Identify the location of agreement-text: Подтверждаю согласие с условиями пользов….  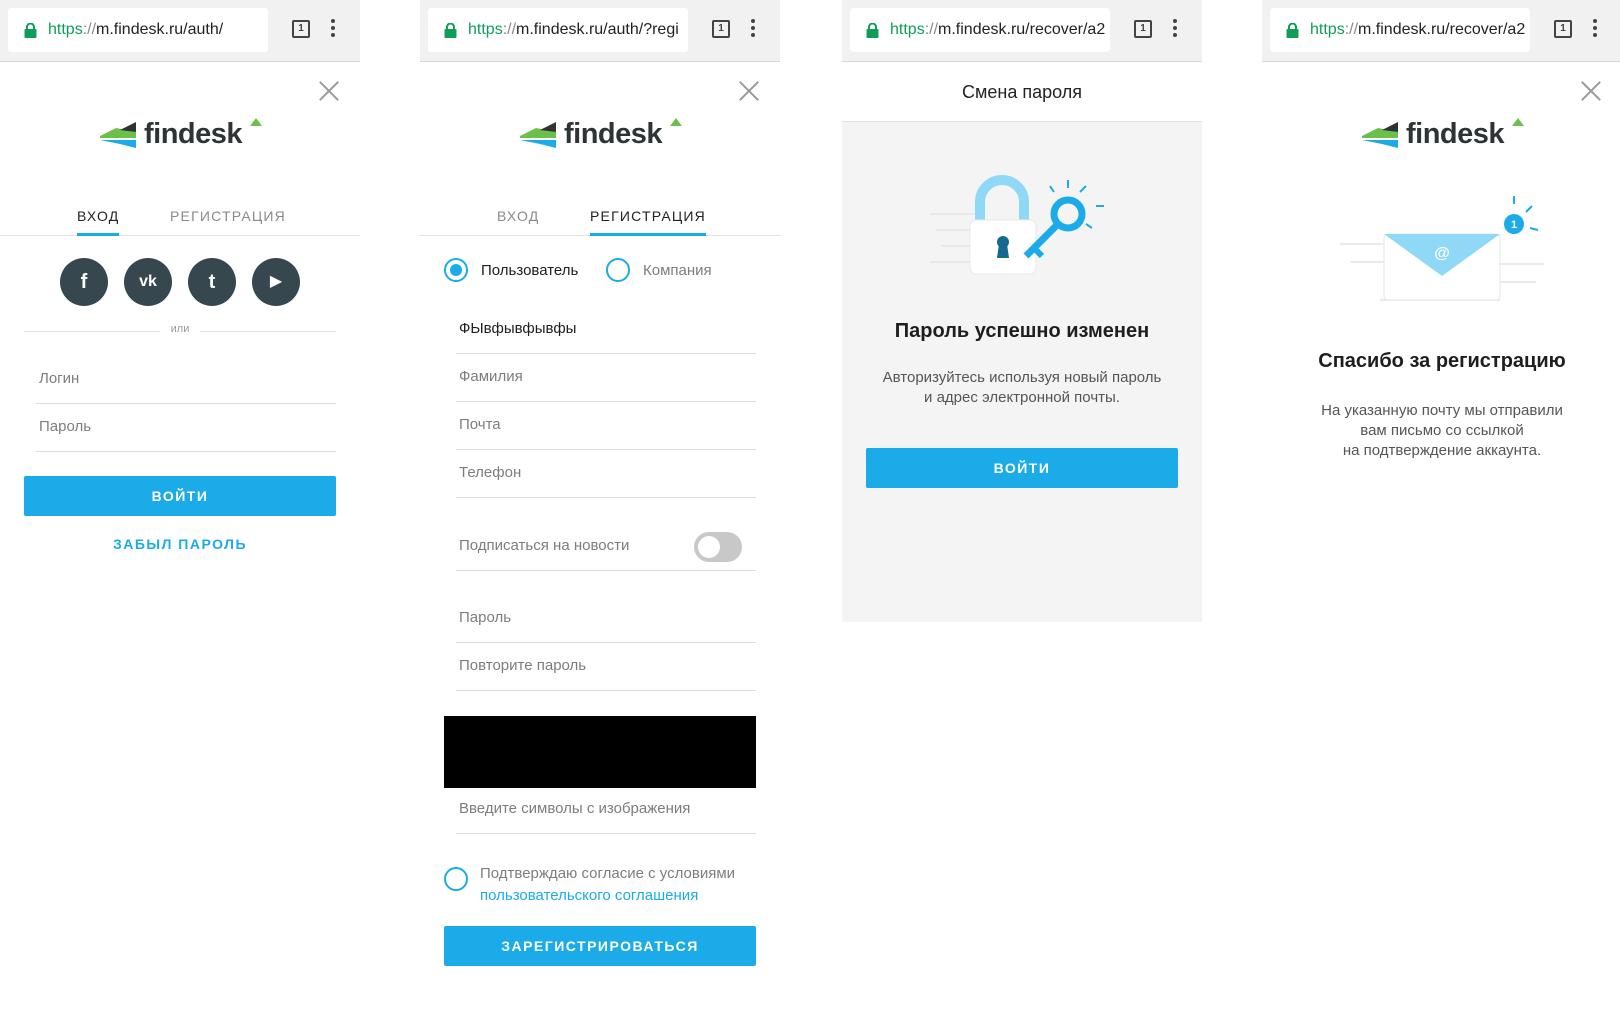
(625, 885).